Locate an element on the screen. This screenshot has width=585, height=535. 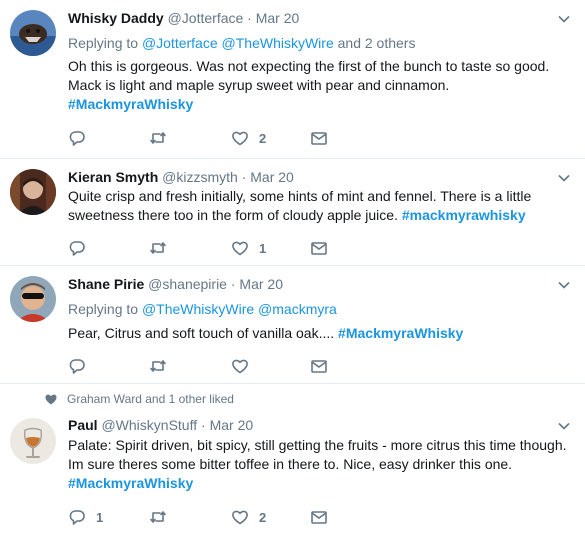
tweet-actions: 1 is located at coordinates (218, 249).